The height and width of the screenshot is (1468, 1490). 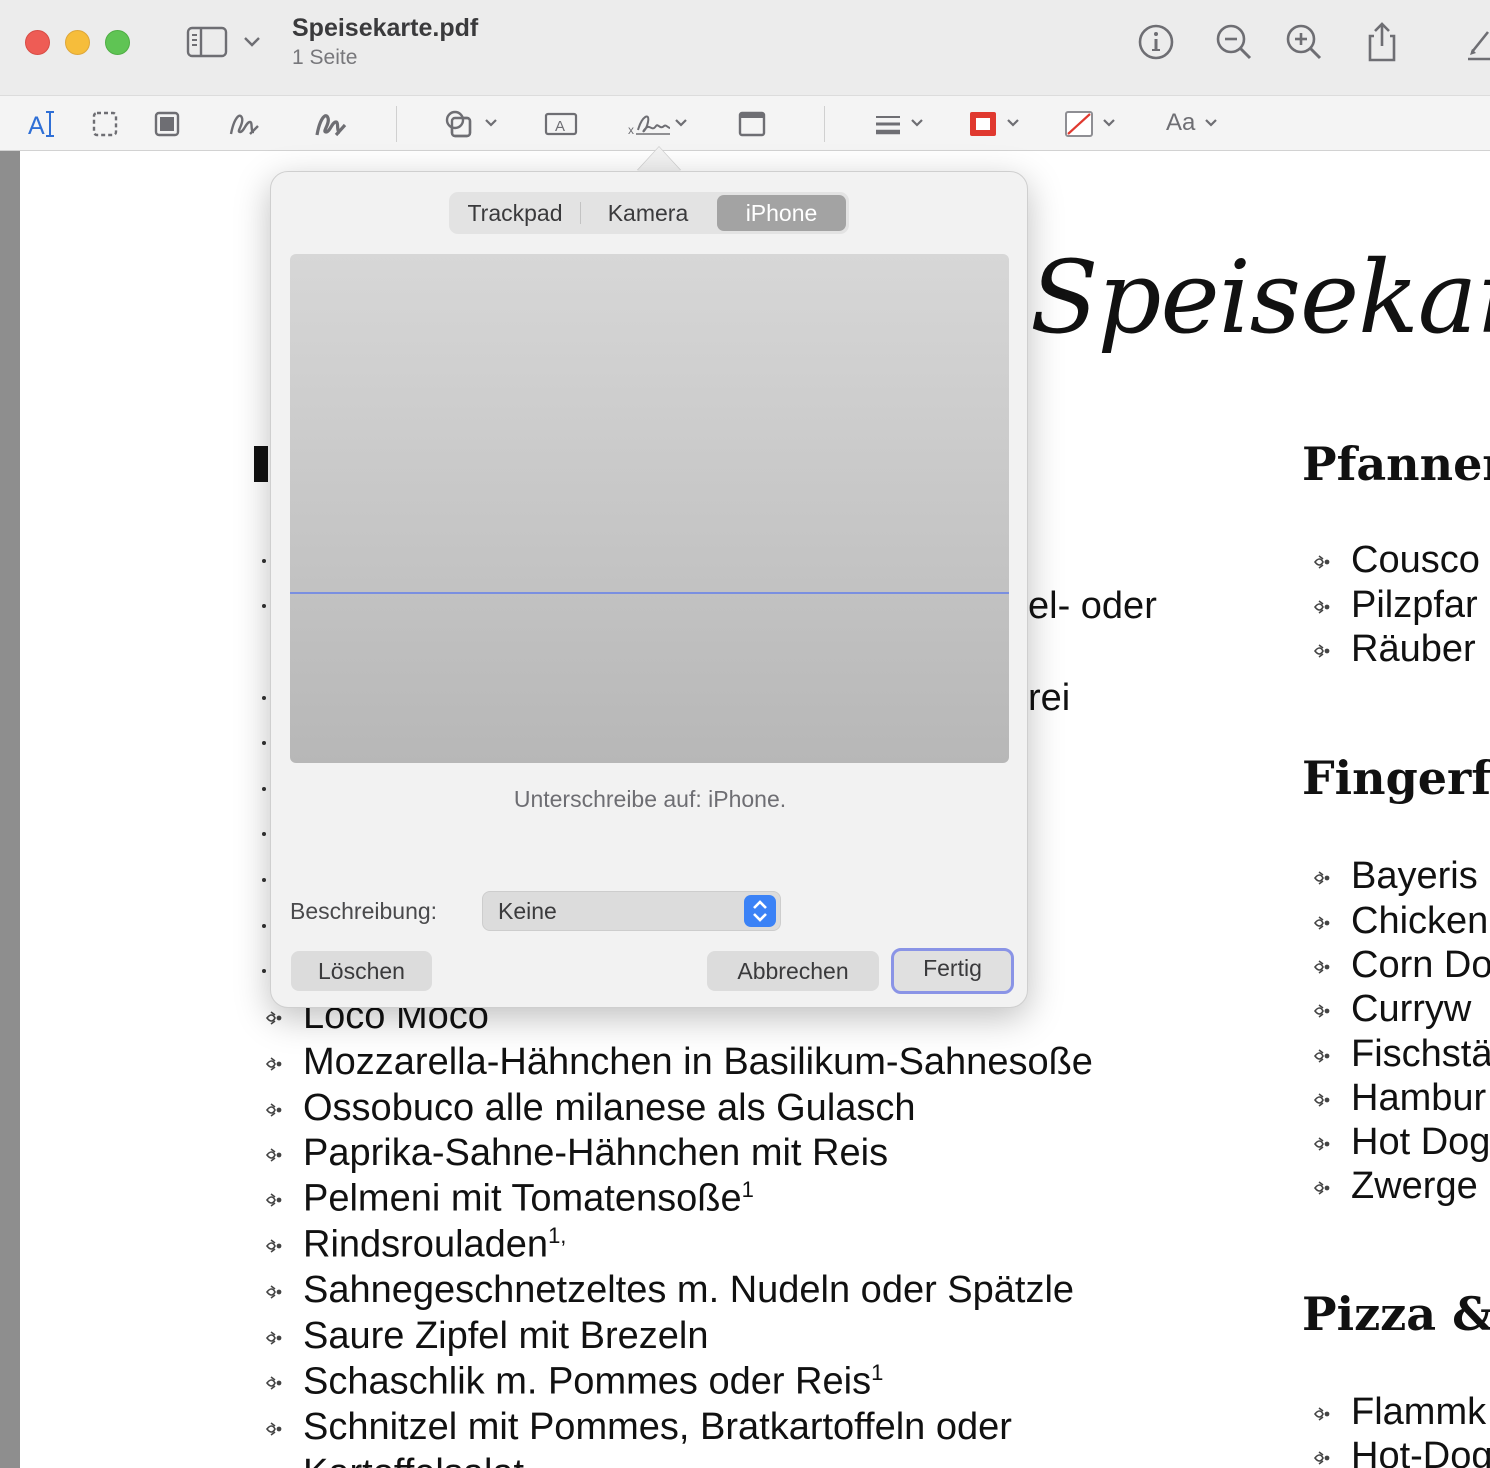 I want to click on text-box-tool: A, so click(x=561, y=124).